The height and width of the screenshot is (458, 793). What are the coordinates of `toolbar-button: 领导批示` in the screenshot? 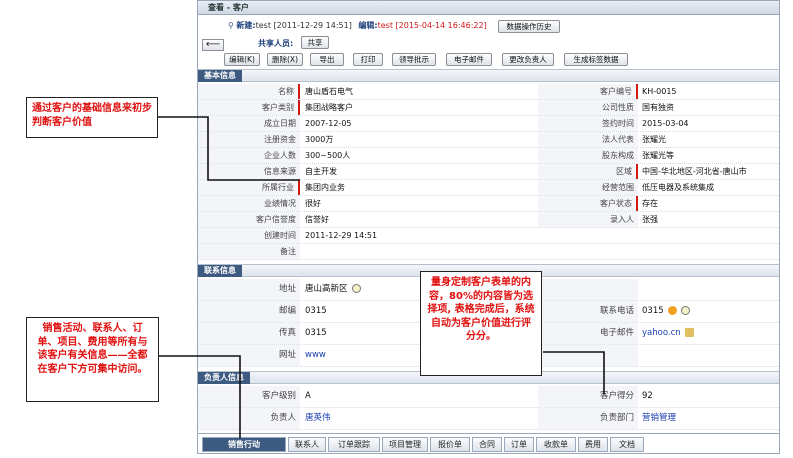 It's located at (414, 59).